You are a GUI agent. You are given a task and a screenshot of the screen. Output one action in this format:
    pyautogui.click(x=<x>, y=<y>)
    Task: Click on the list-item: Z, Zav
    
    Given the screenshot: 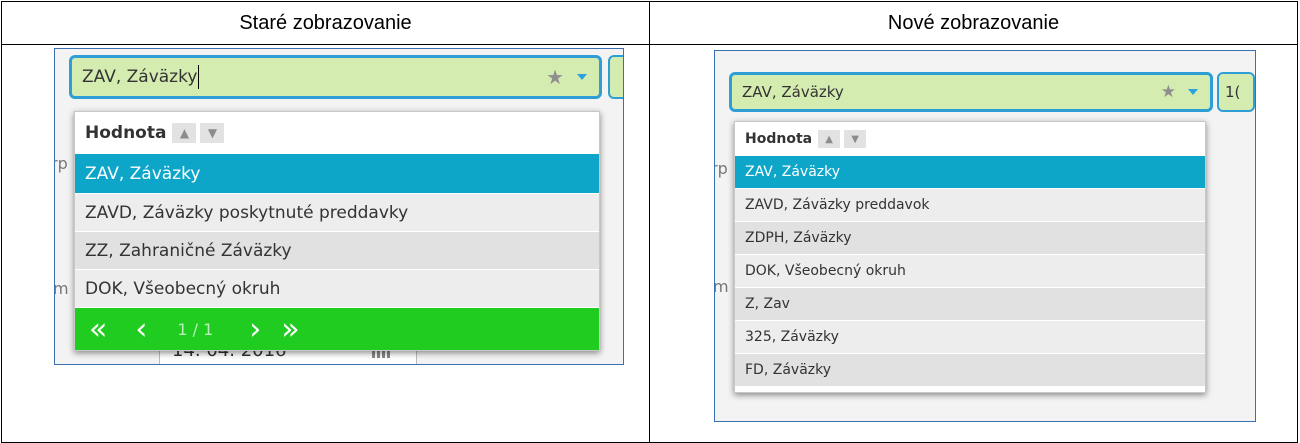 What is the action you would take?
    pyautogui.click(x=970, y=304)
    